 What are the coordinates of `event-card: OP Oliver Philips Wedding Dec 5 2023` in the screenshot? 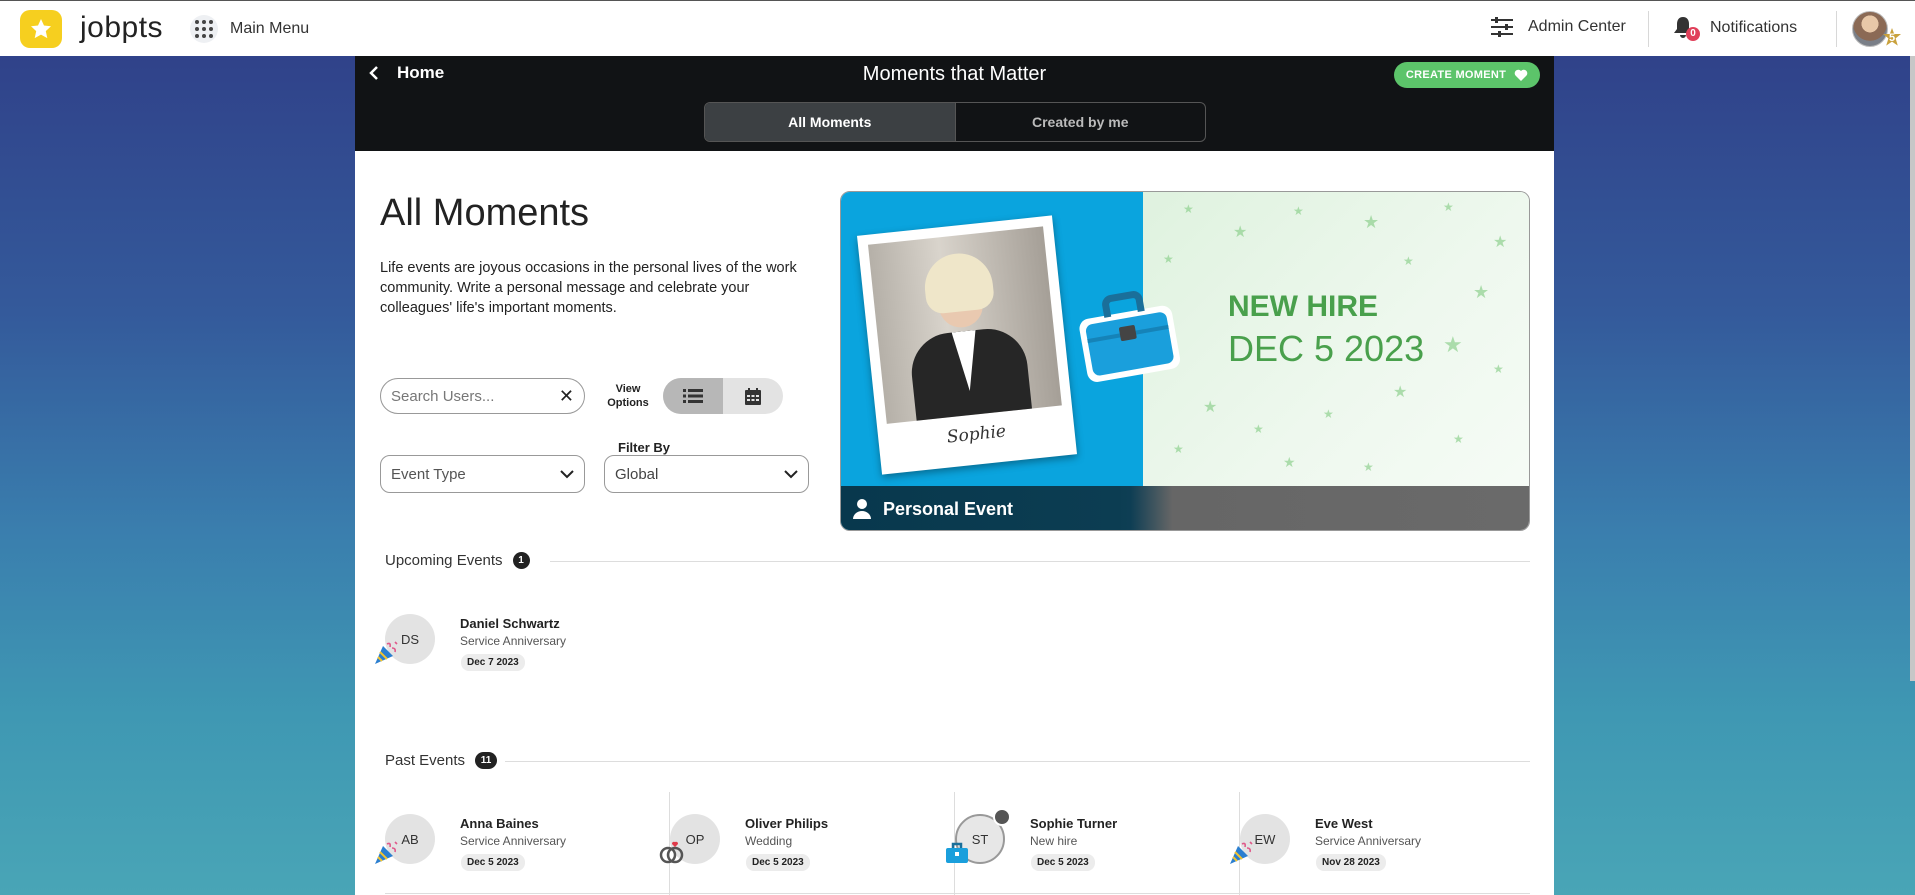 It's located at (775, 845).